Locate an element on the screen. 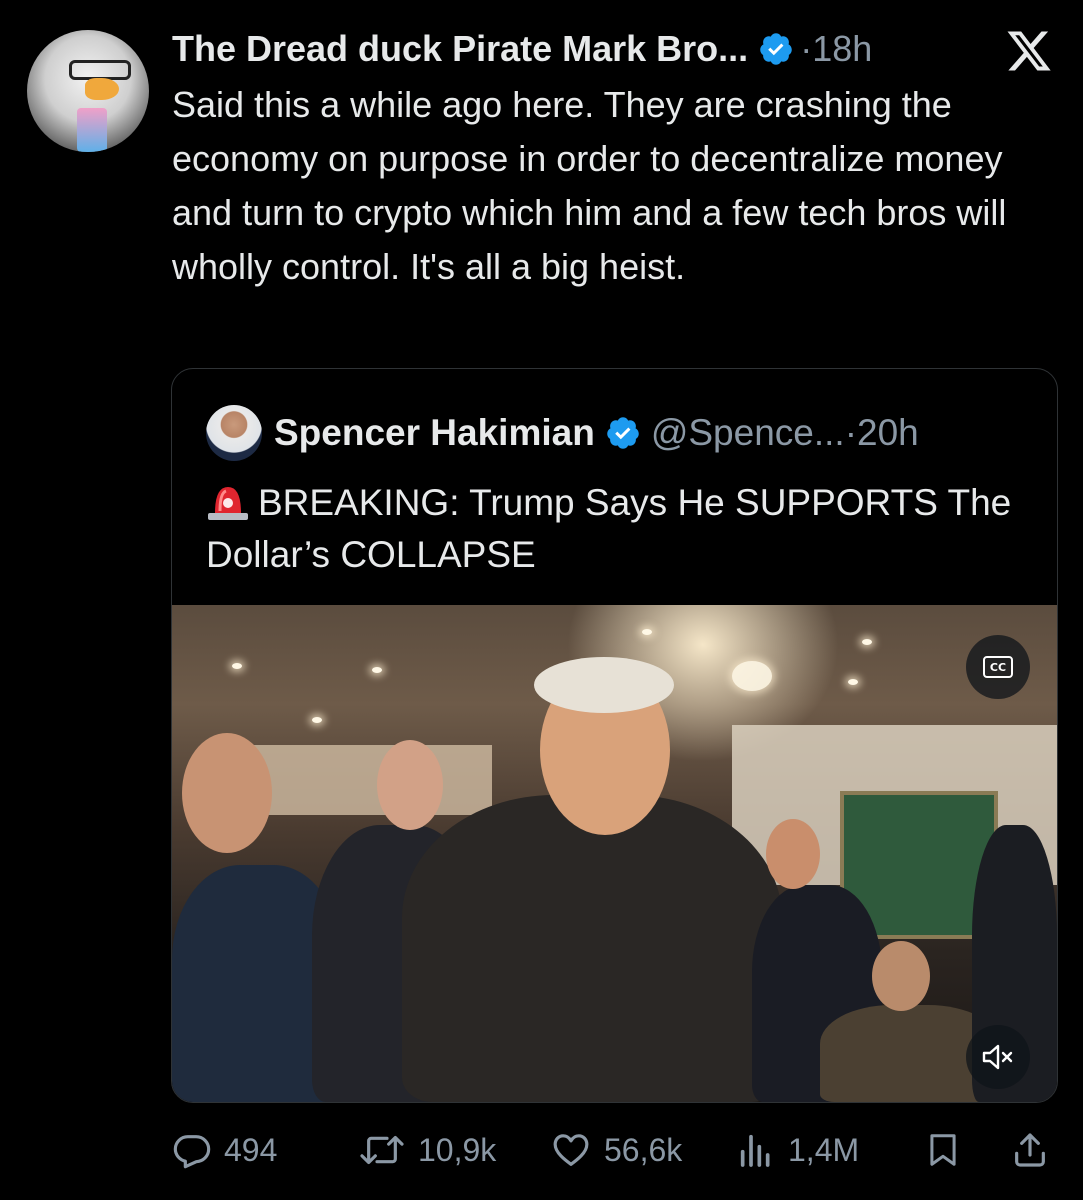 Image resolution: width=1083 pixels, height=1200 pixels. view-count: 1,4M is located at coordinates (824, 1149).